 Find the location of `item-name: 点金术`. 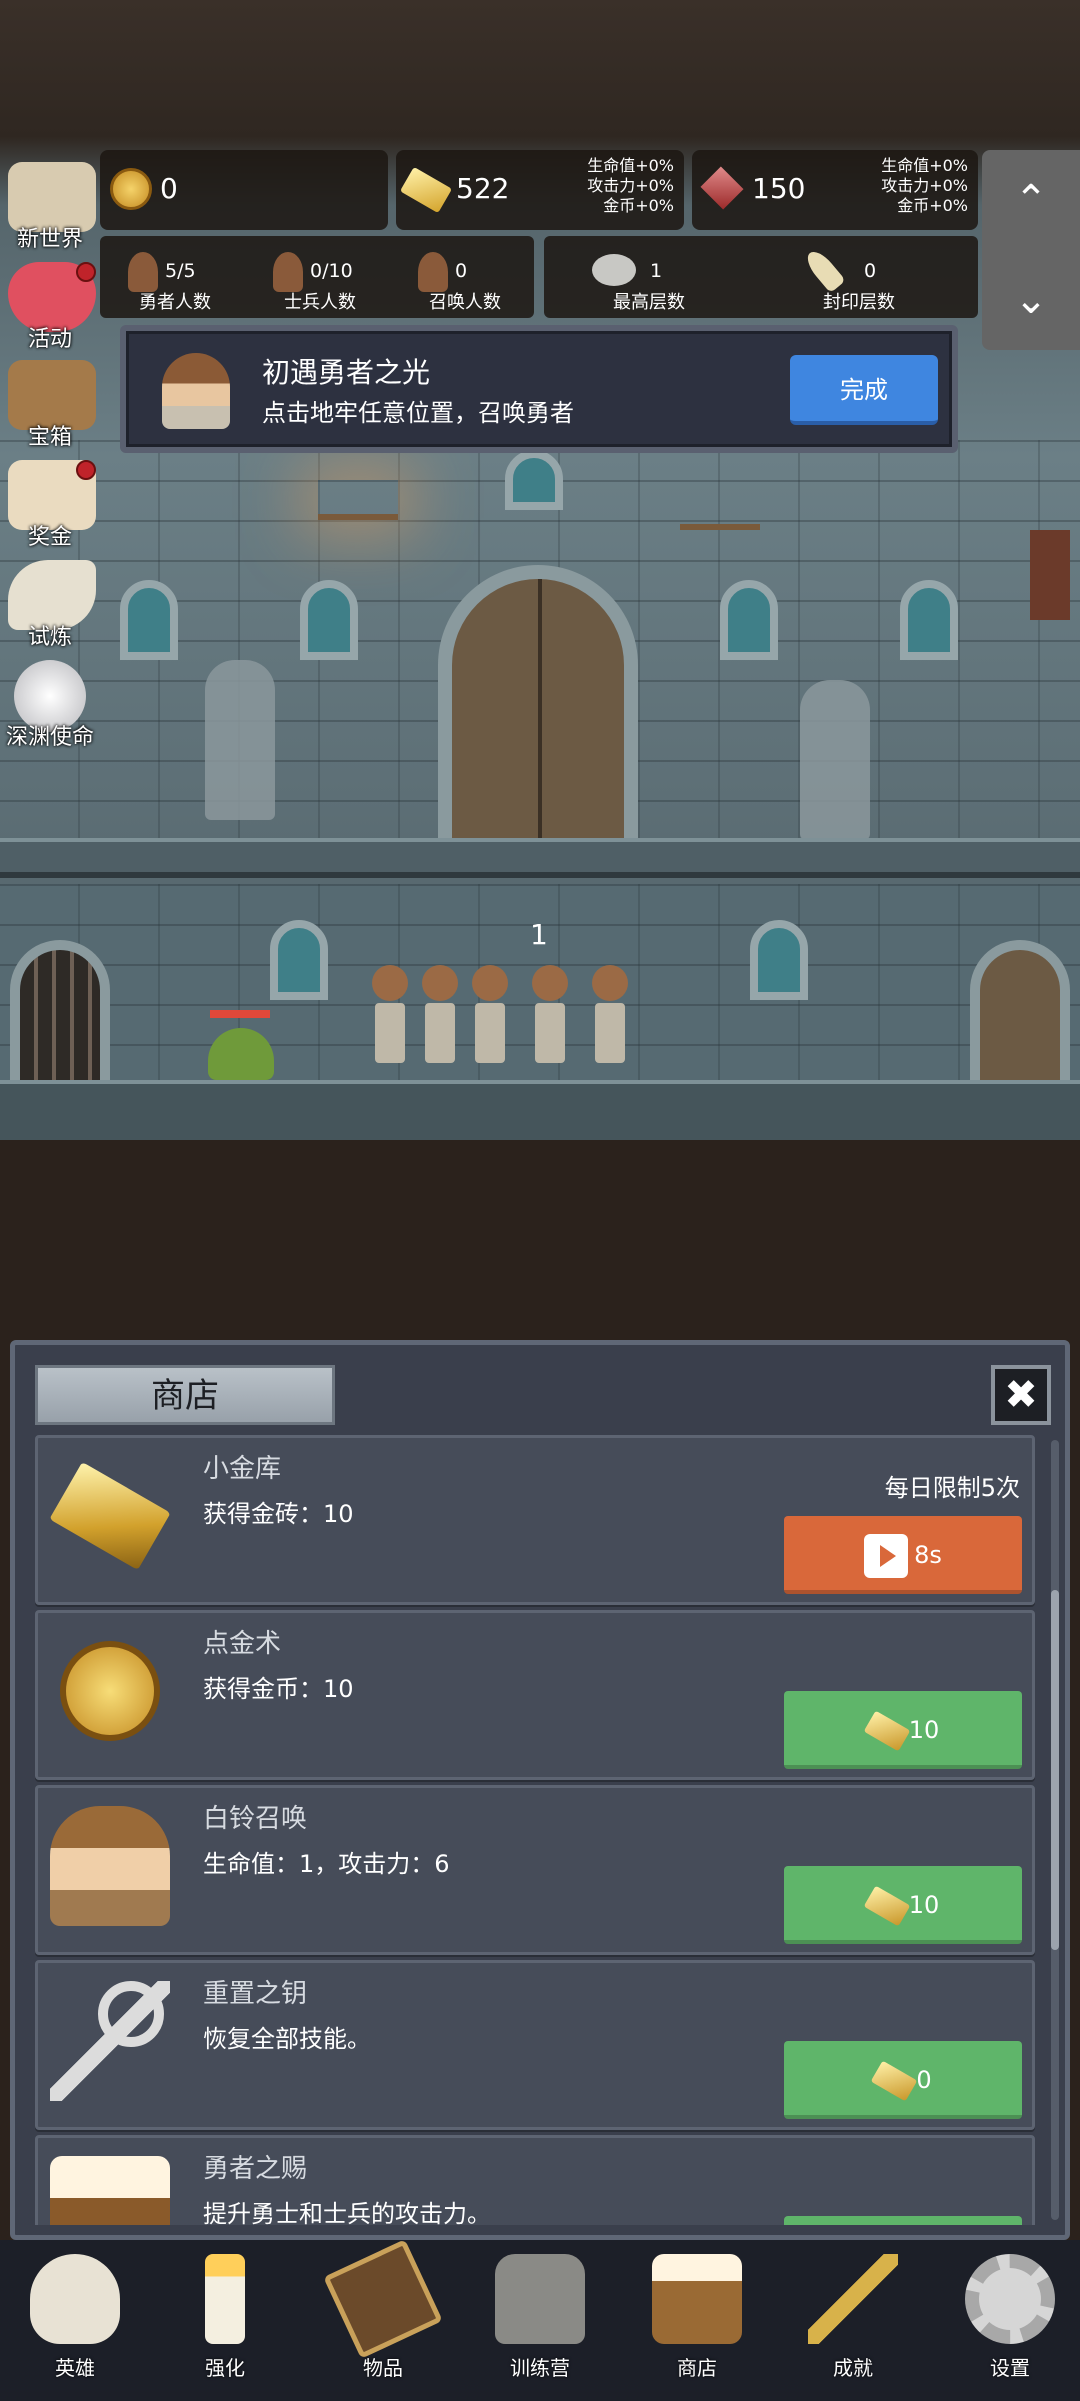

item-name: 点金术 is located at coordinates (242, 1644).